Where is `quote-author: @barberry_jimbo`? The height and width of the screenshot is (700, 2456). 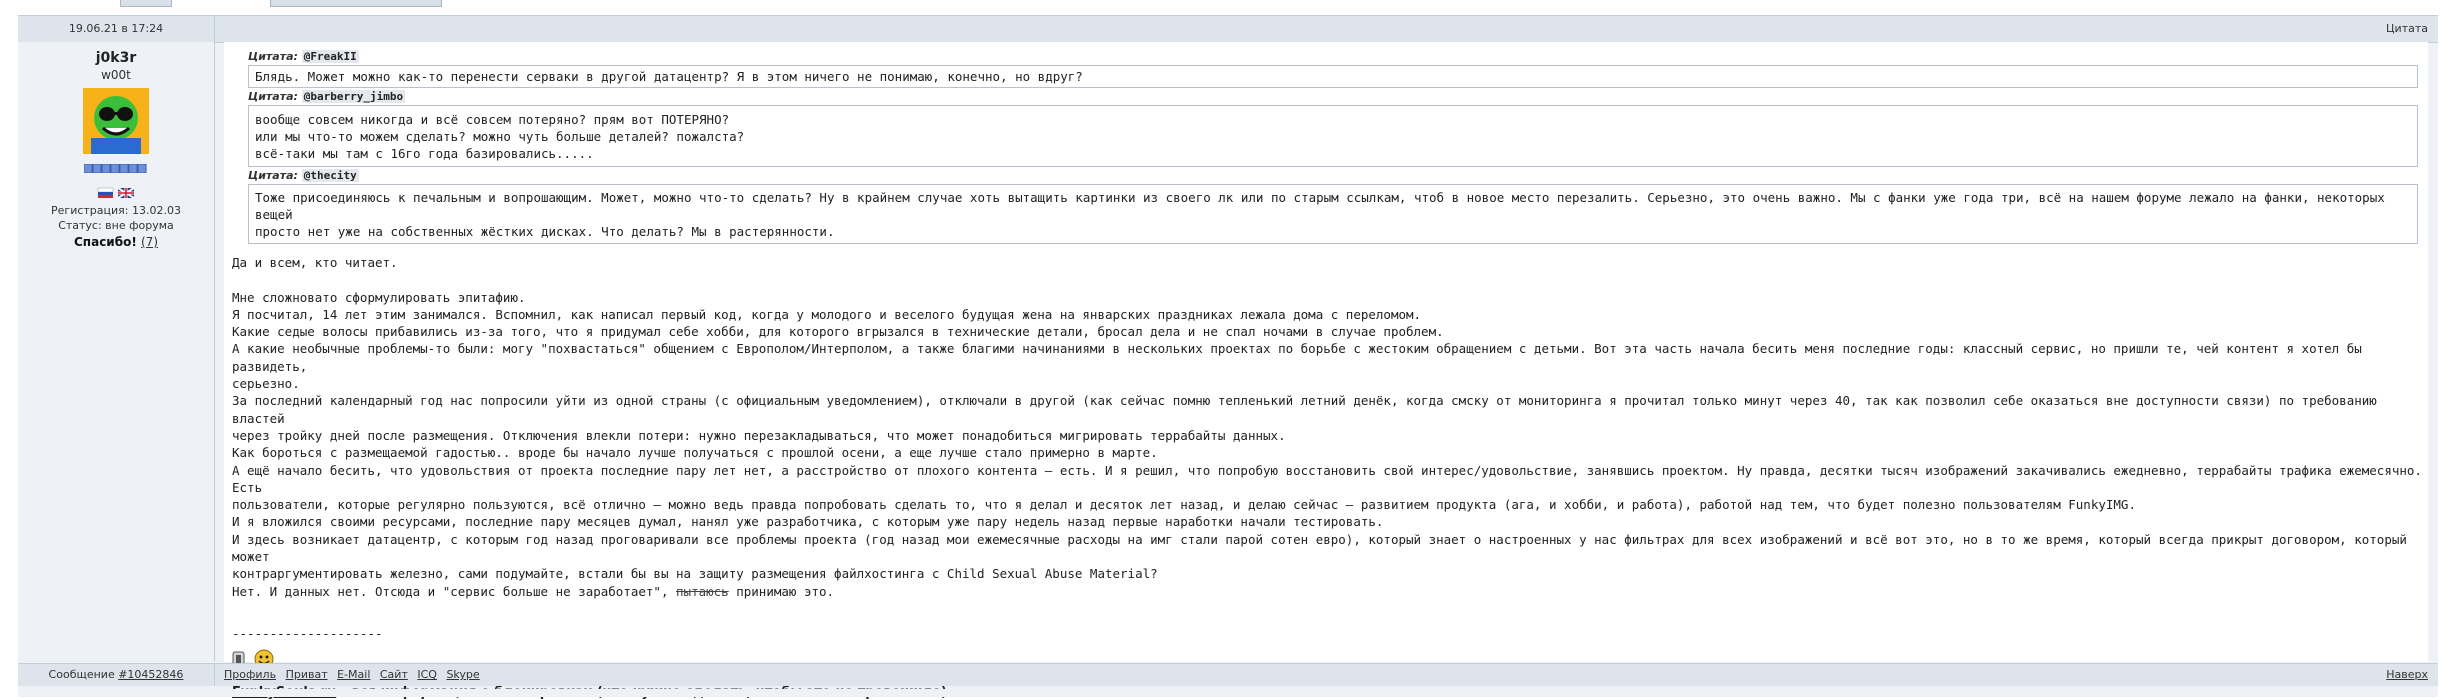 quote-author: @barberry_jimbo is located at coordinates (353, 96).